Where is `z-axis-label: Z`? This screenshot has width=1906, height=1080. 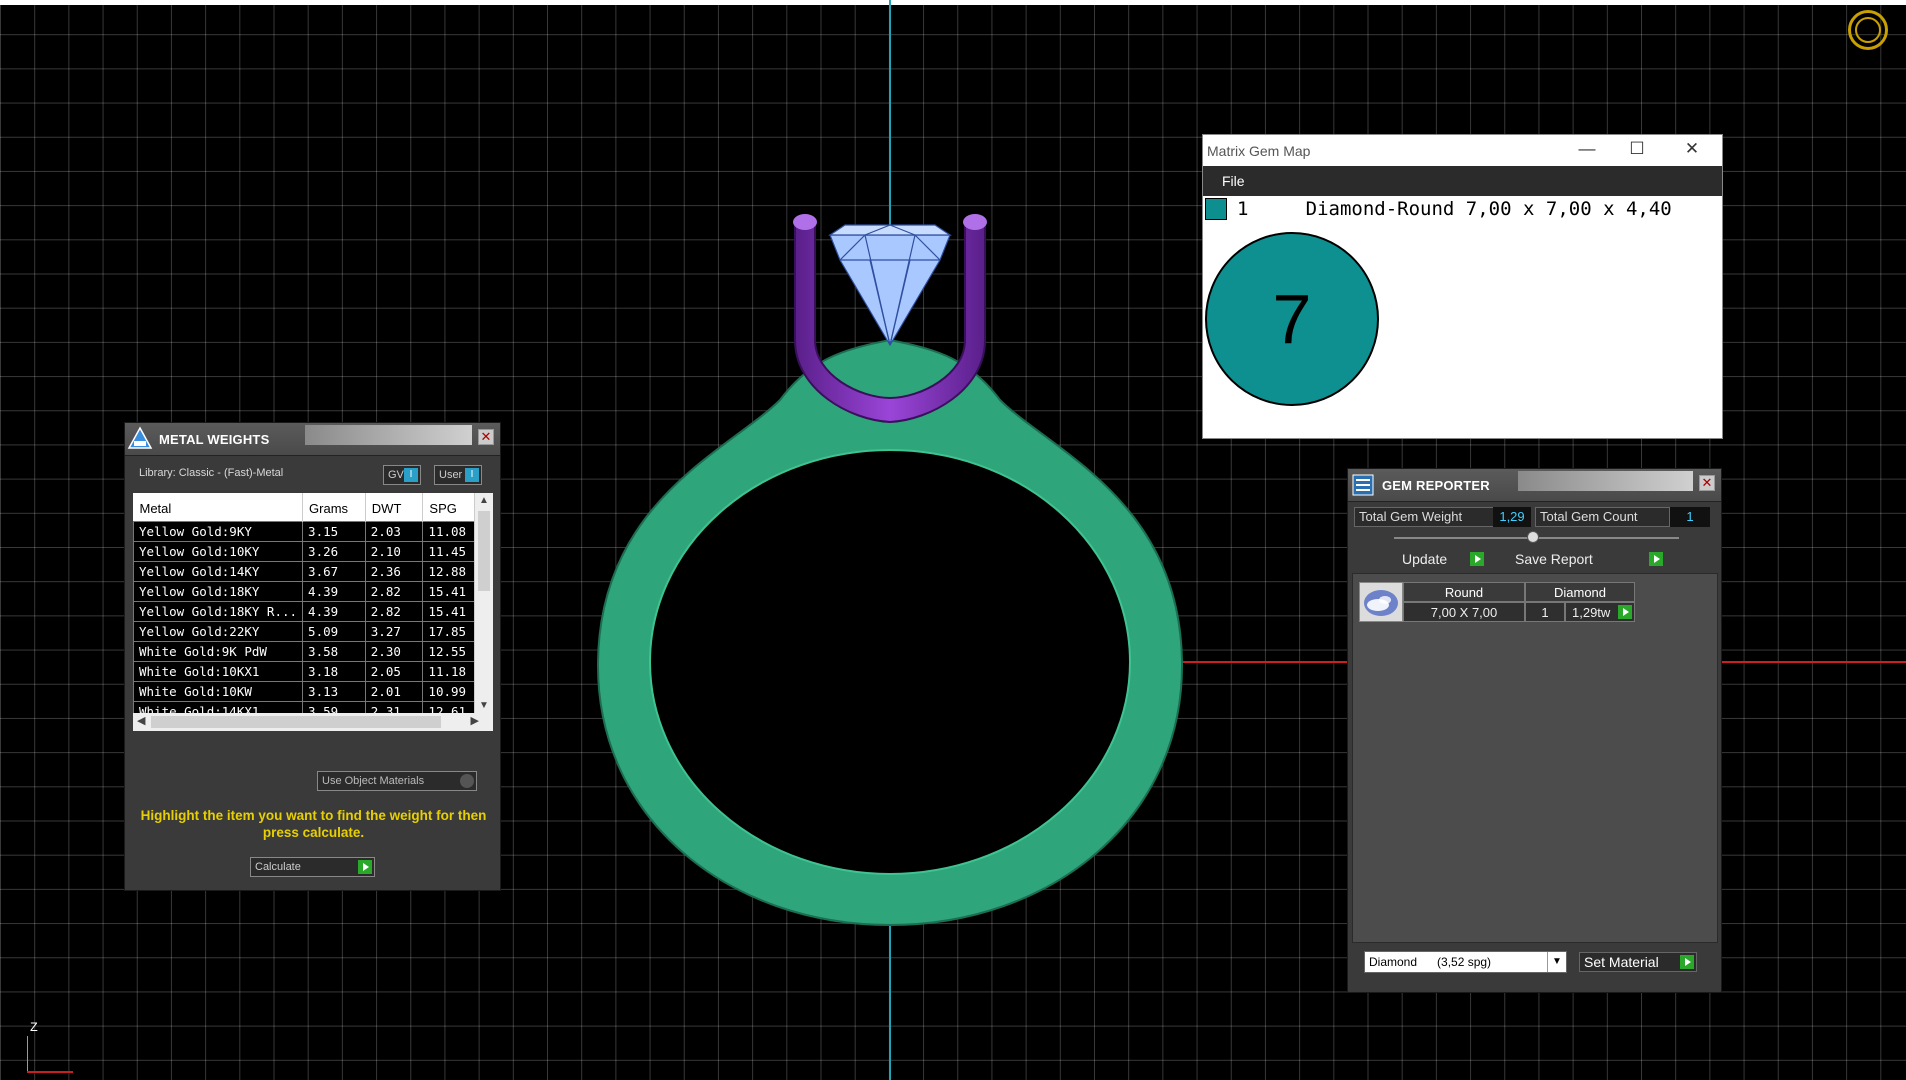
z-axis-label: Z is located at coordinates (34, 1027).